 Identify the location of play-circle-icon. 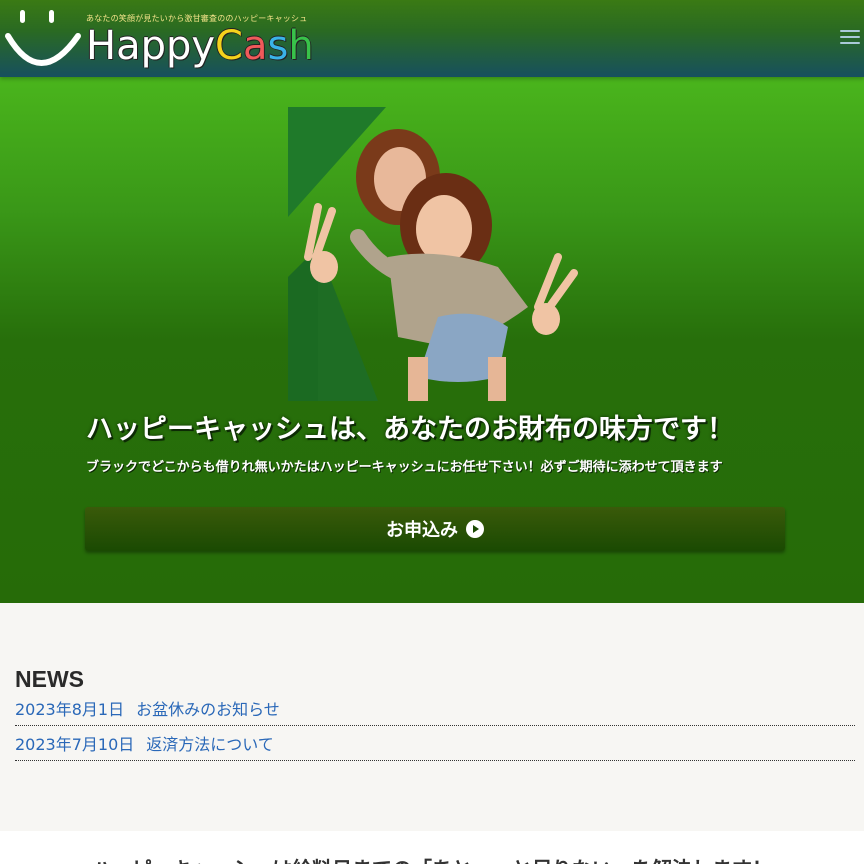
(475, 529).